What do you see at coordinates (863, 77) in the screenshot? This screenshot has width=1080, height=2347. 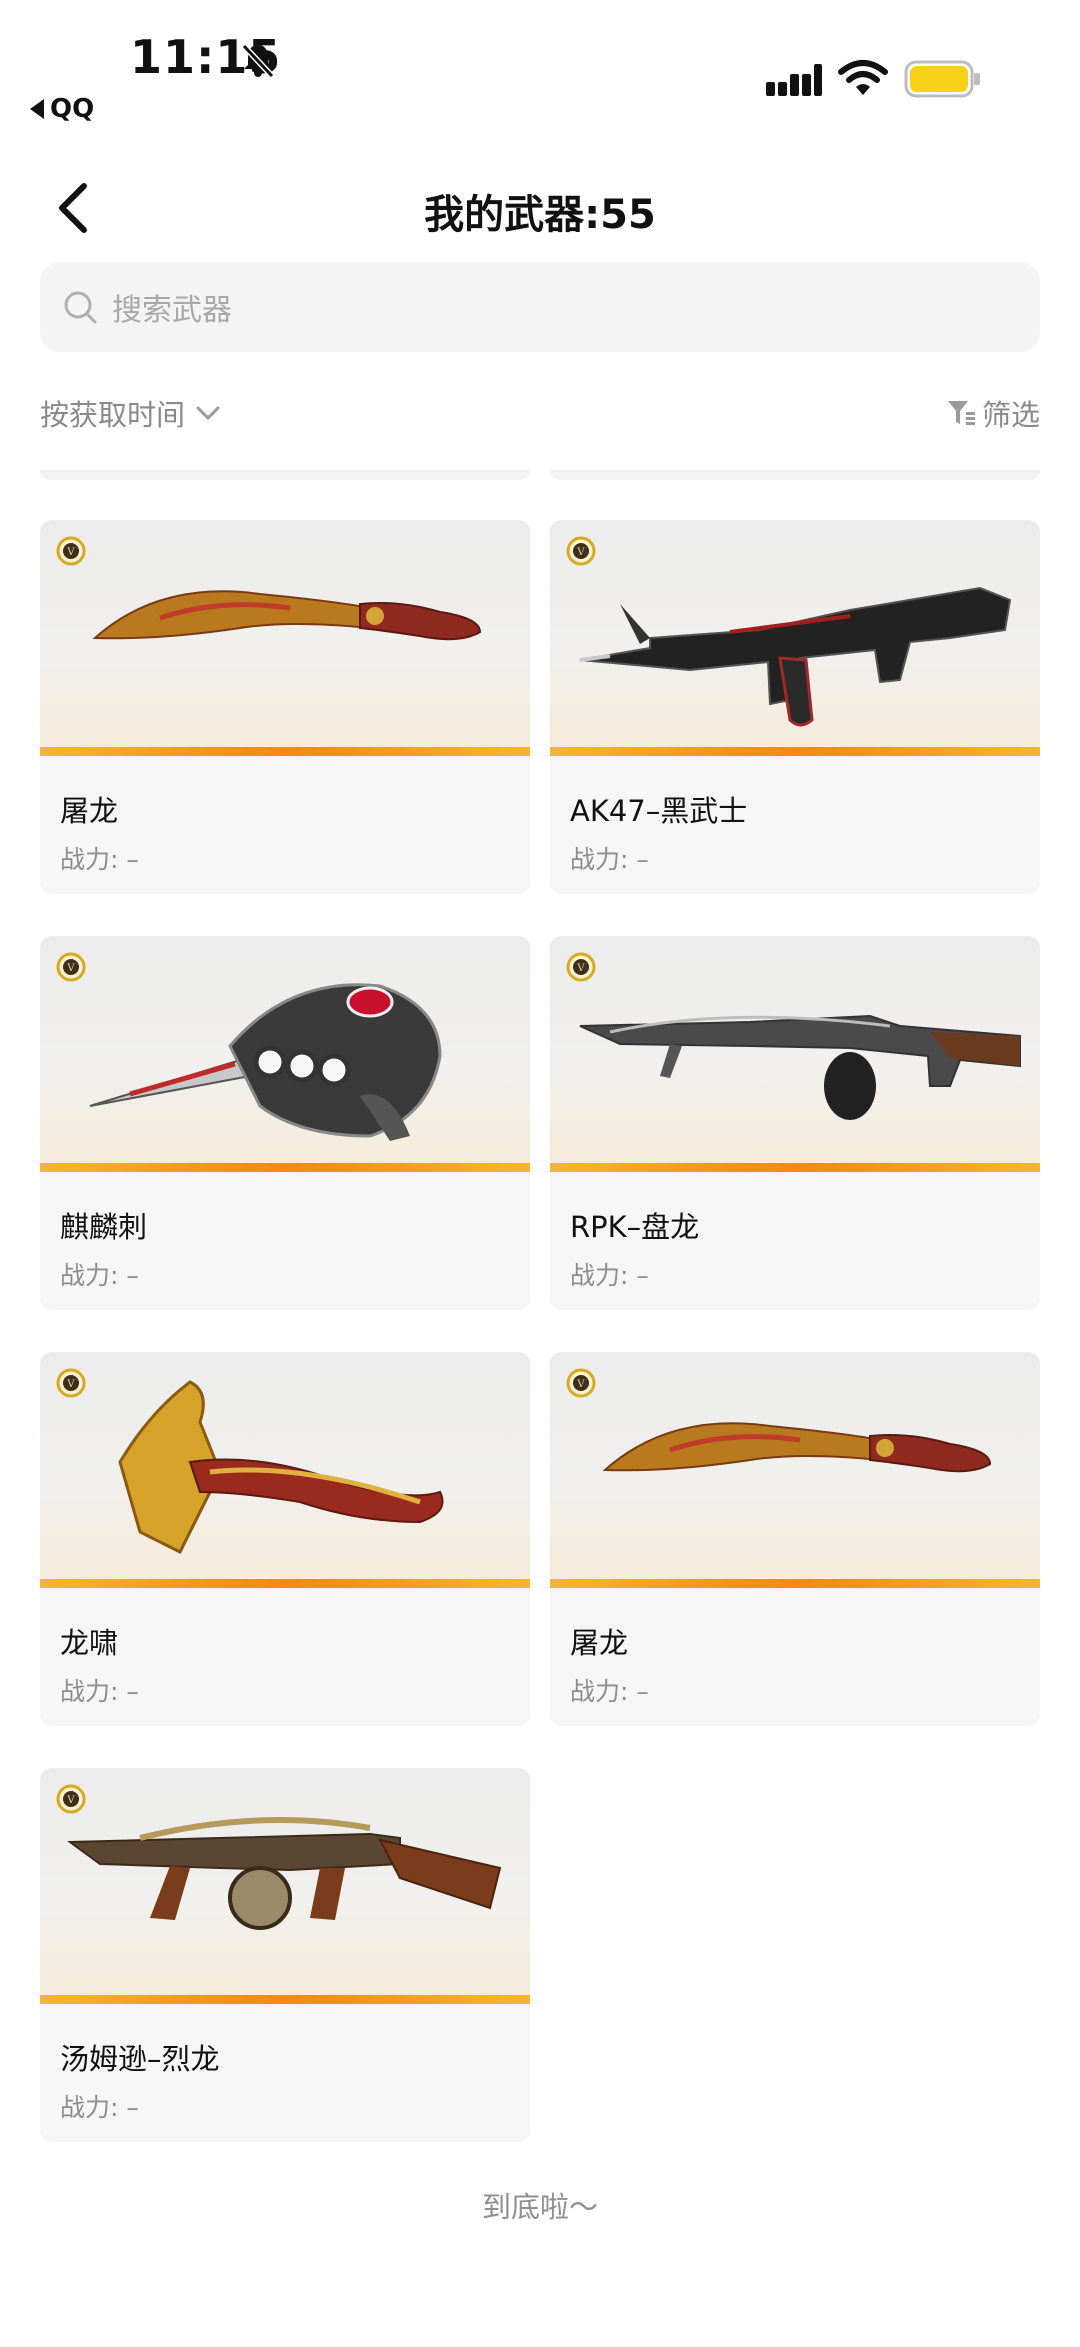 I see `wifi-icon` at bounding box center [863, 77].